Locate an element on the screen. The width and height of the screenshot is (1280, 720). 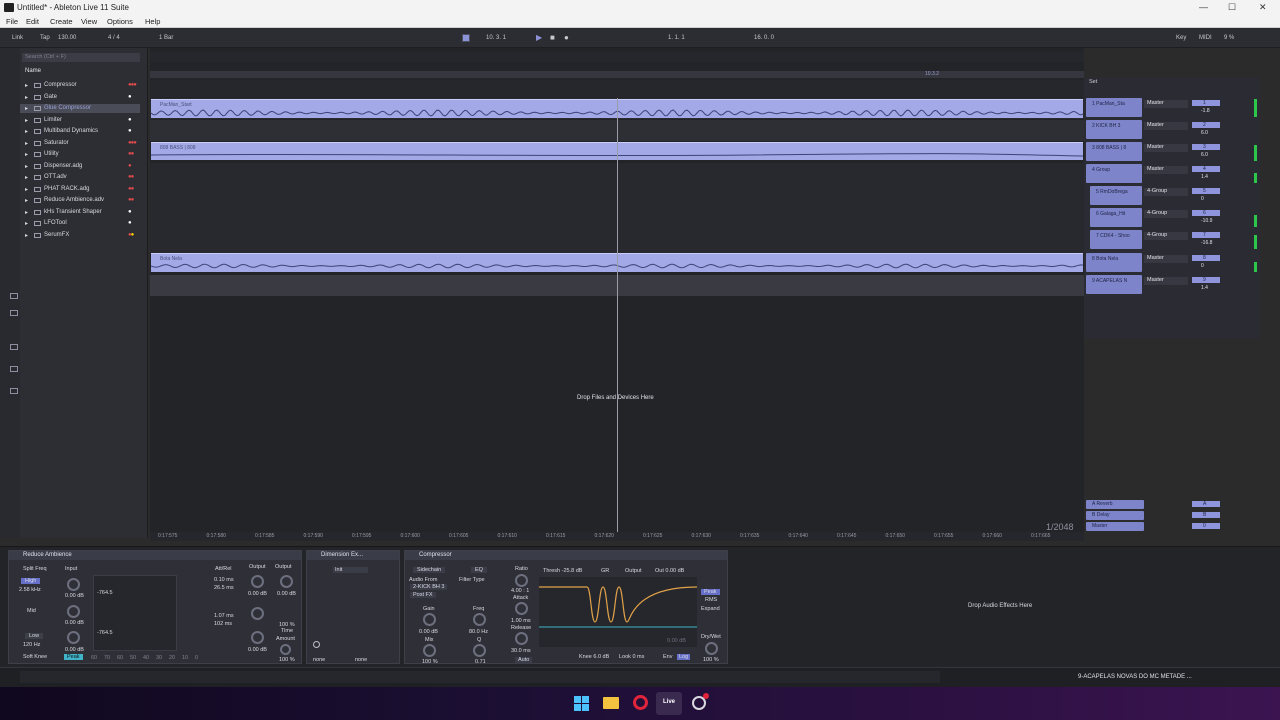
peak-toggle: Peak is located at coordinates (73, 657).